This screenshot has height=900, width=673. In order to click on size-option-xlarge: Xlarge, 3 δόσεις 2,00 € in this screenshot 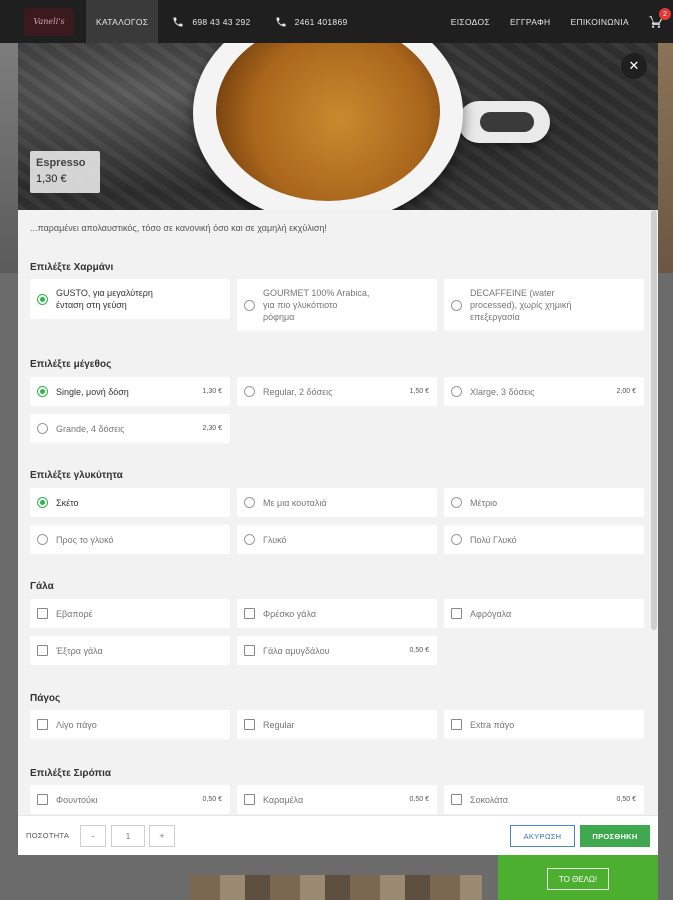, I will do `click(544, 391)`.